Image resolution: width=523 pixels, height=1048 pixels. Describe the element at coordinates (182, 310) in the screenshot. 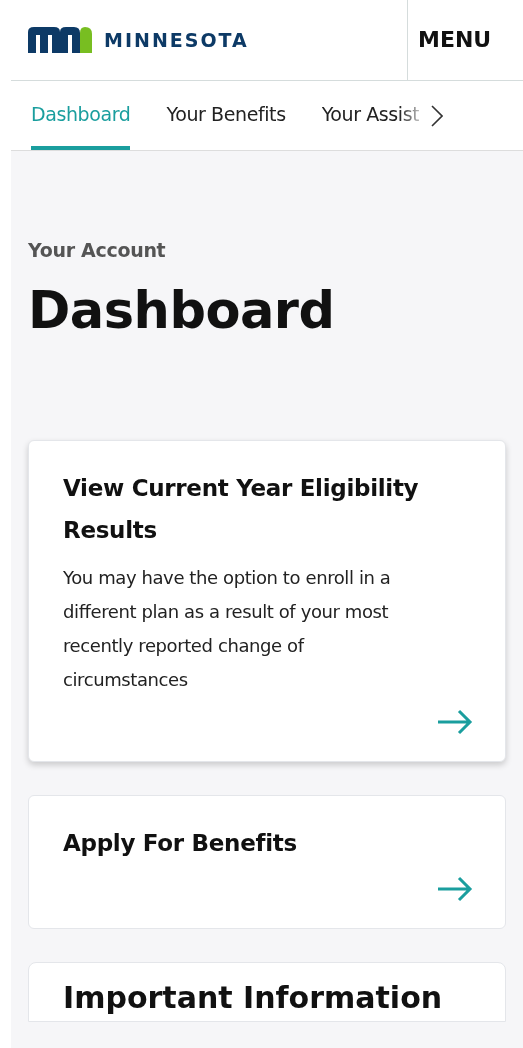

I see `page-title: Dashboard` at that location.